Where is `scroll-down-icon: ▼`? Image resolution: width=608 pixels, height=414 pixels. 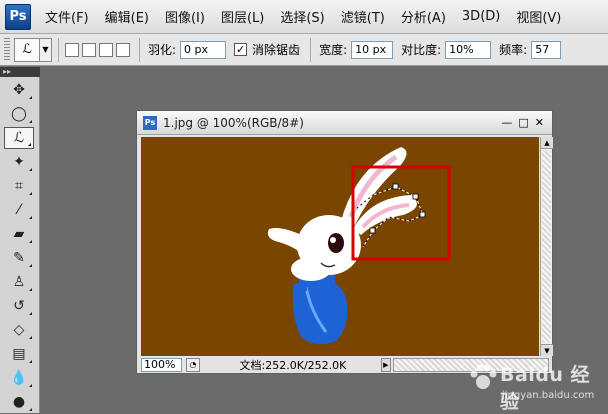 scroll-down-icon: ▼ is located at coordinates (547, 350).